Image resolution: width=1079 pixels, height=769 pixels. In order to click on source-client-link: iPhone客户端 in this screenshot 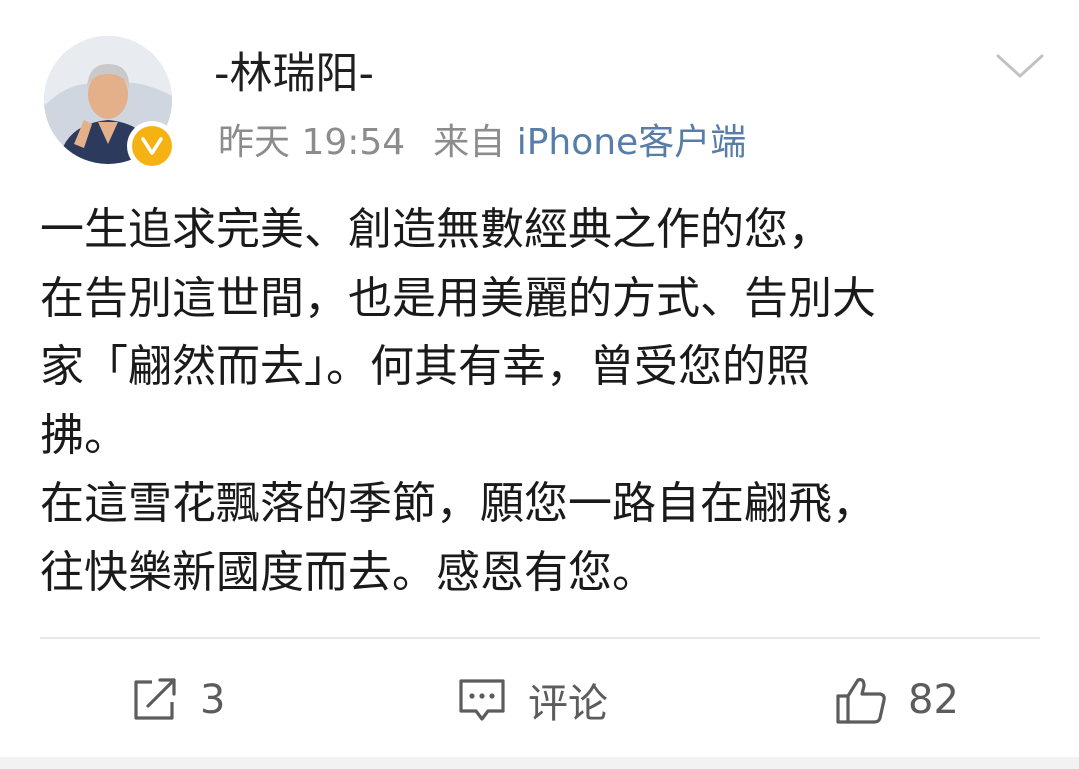, I will do `click(632, 142)`.